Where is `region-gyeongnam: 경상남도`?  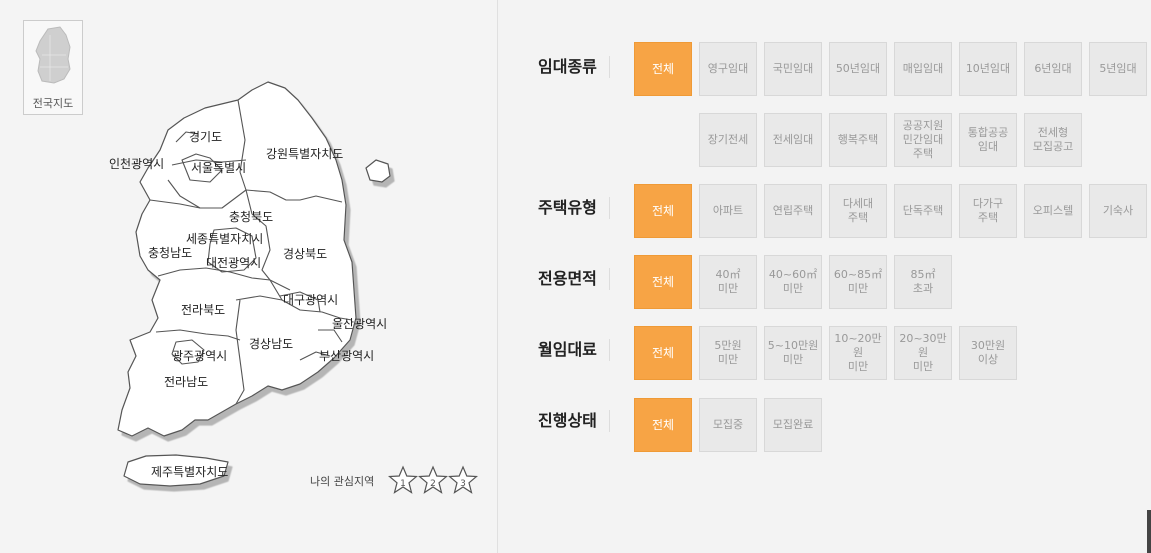
region-gyeongnam: 경상남도 is located at coordinates (271, 344).